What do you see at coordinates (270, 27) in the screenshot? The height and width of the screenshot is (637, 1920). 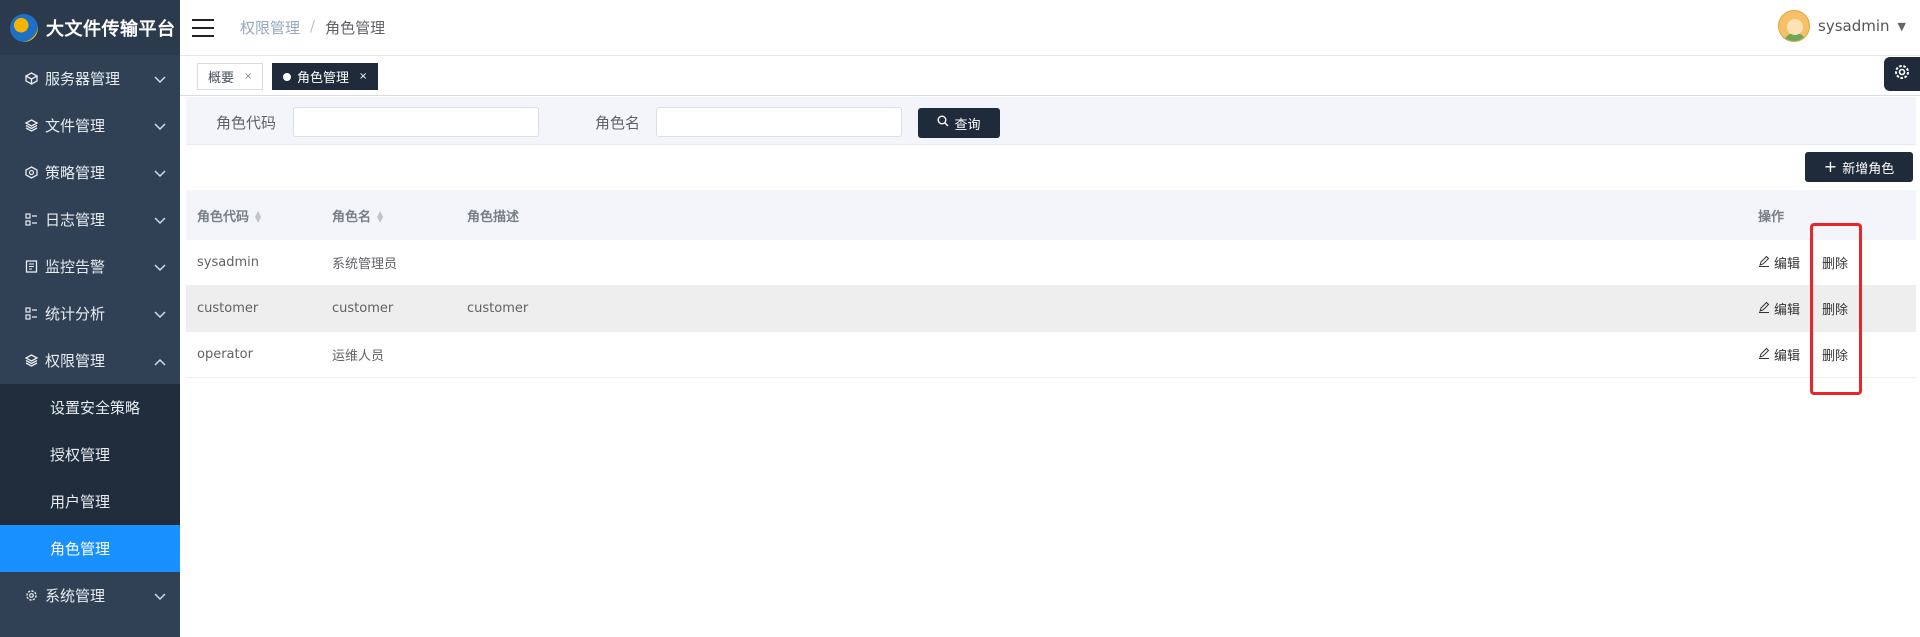 I see `breadcrumb-item: 权限管理` at bounding box center [270, 27].